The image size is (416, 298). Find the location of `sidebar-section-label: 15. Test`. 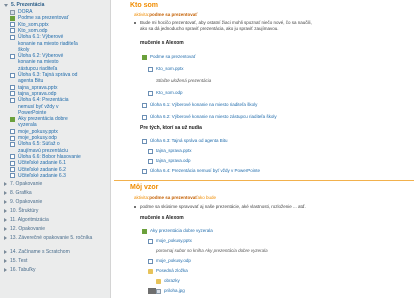

sidebar-section-label: 15. Test is located at coordinates (19, 261).